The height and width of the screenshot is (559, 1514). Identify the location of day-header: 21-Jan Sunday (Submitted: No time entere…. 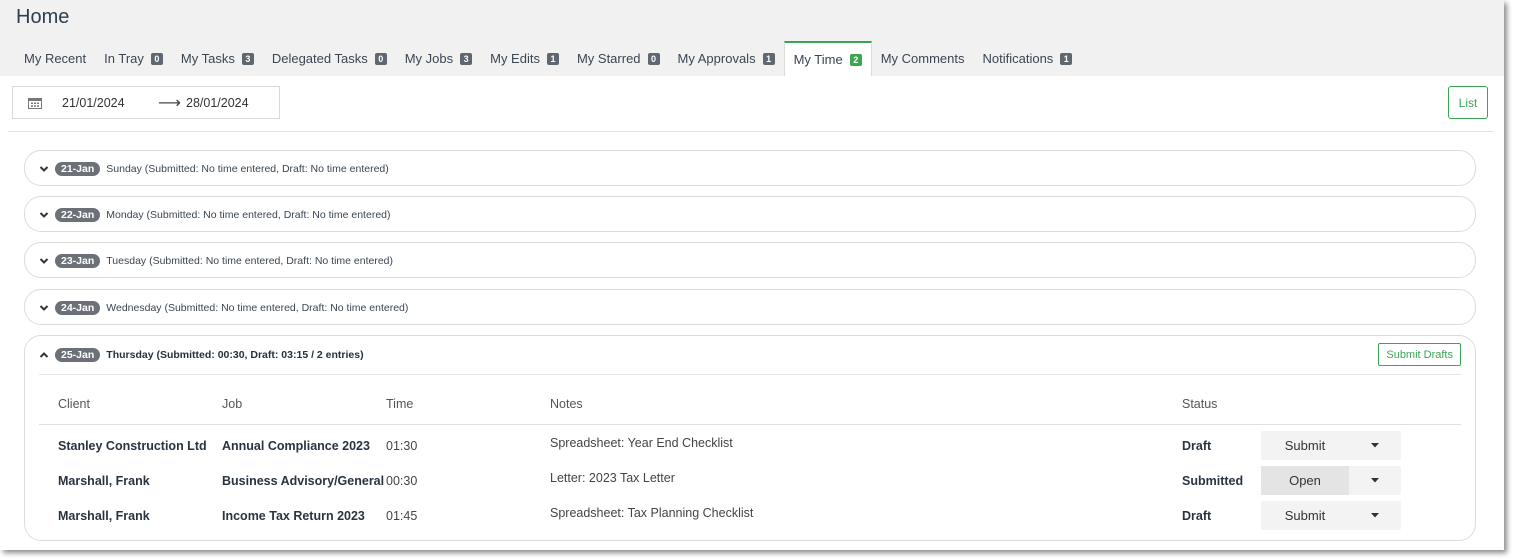
(214, 168).